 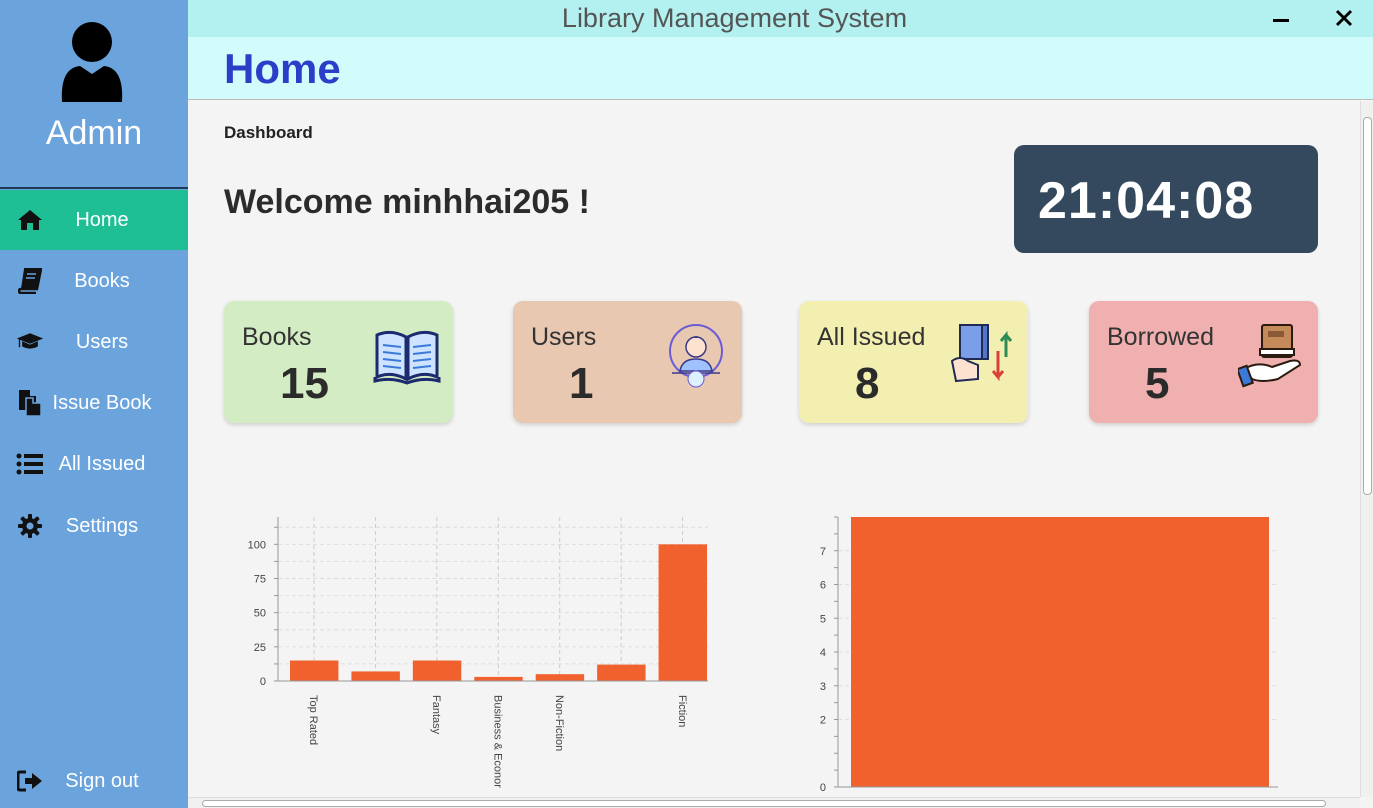 What do you see at coordinates (268, 132) in the screenshot?
I see `section-label: Dashboard` at bounding box center [268, 132].